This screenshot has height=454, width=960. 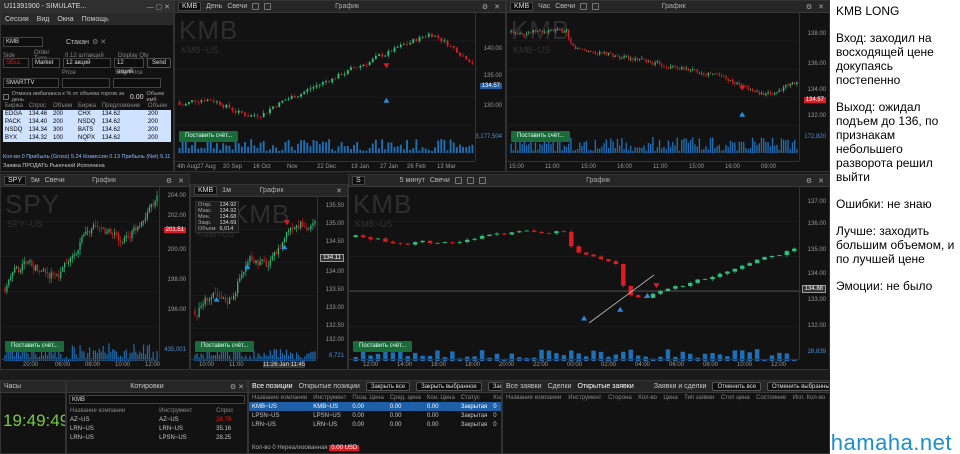 What do you see at coordinates (159, 63) in the screenshot?
I see `send-button: Send` at bounding box center [159, 63].